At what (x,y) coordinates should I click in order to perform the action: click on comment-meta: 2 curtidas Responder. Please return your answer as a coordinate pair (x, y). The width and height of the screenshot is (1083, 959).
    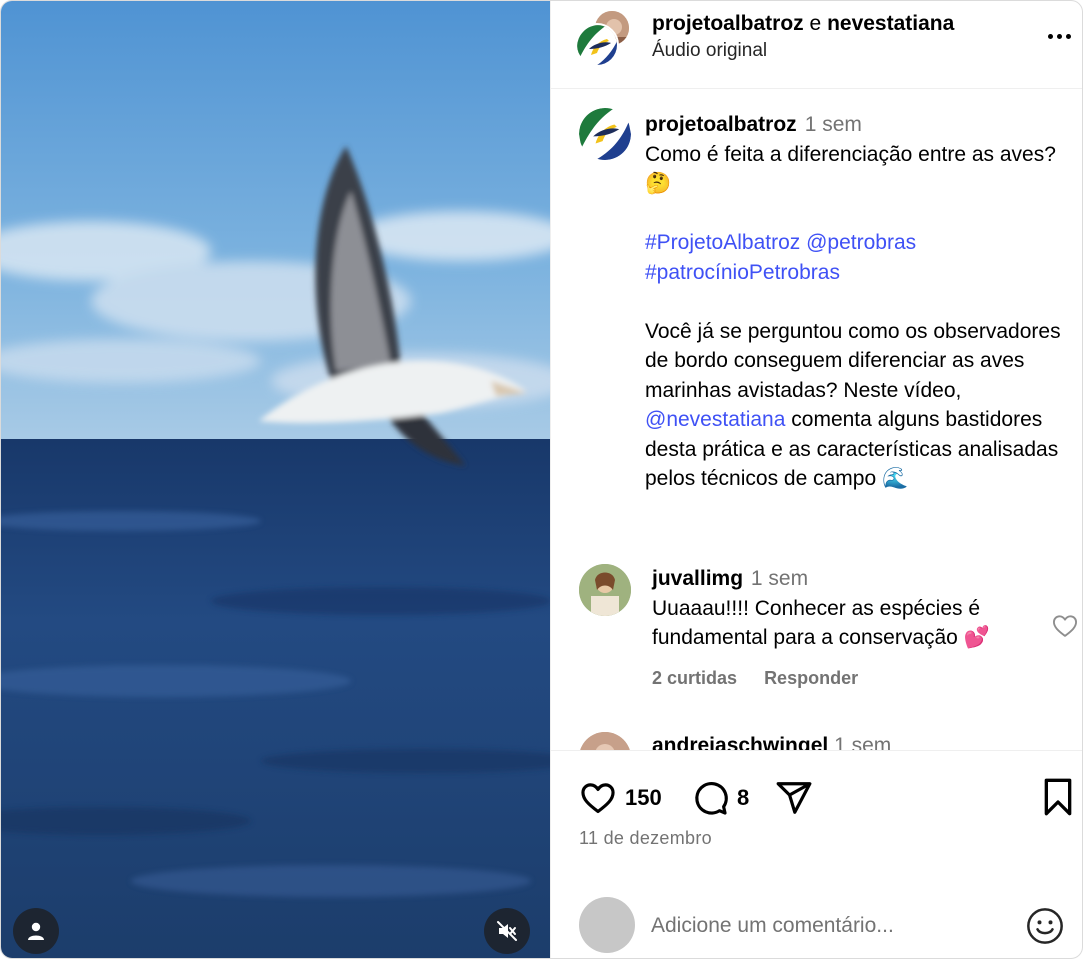
    Looking at the image, I should click on (766, 678).